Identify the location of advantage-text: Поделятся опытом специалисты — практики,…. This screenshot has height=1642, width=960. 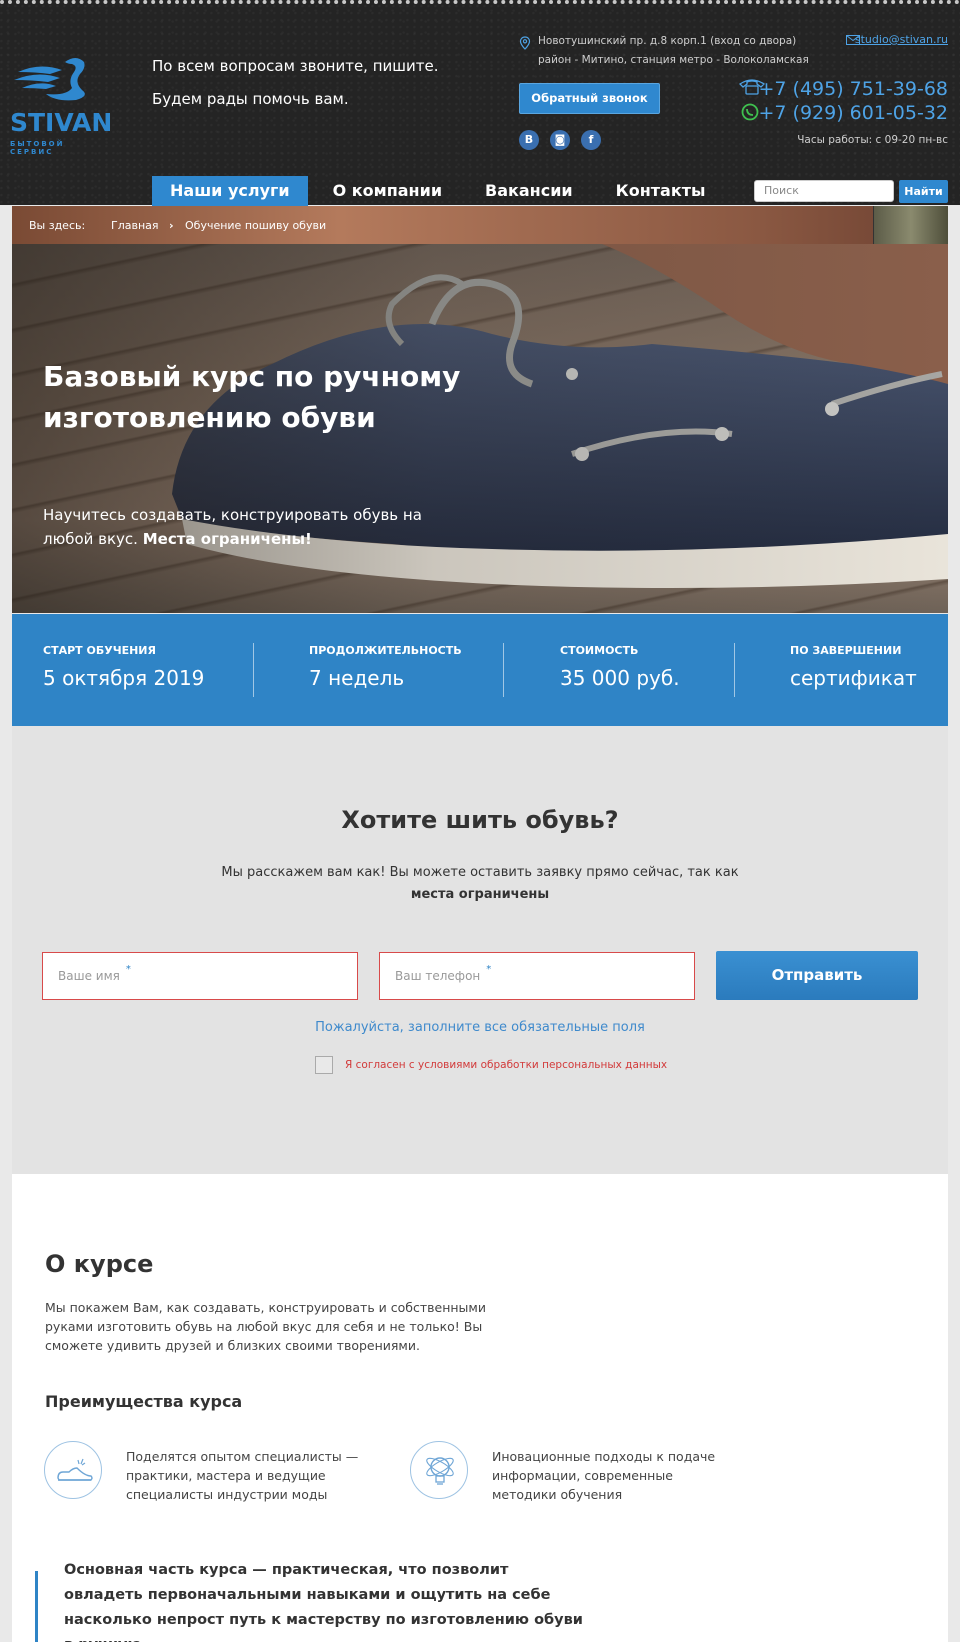
(242, 1475).